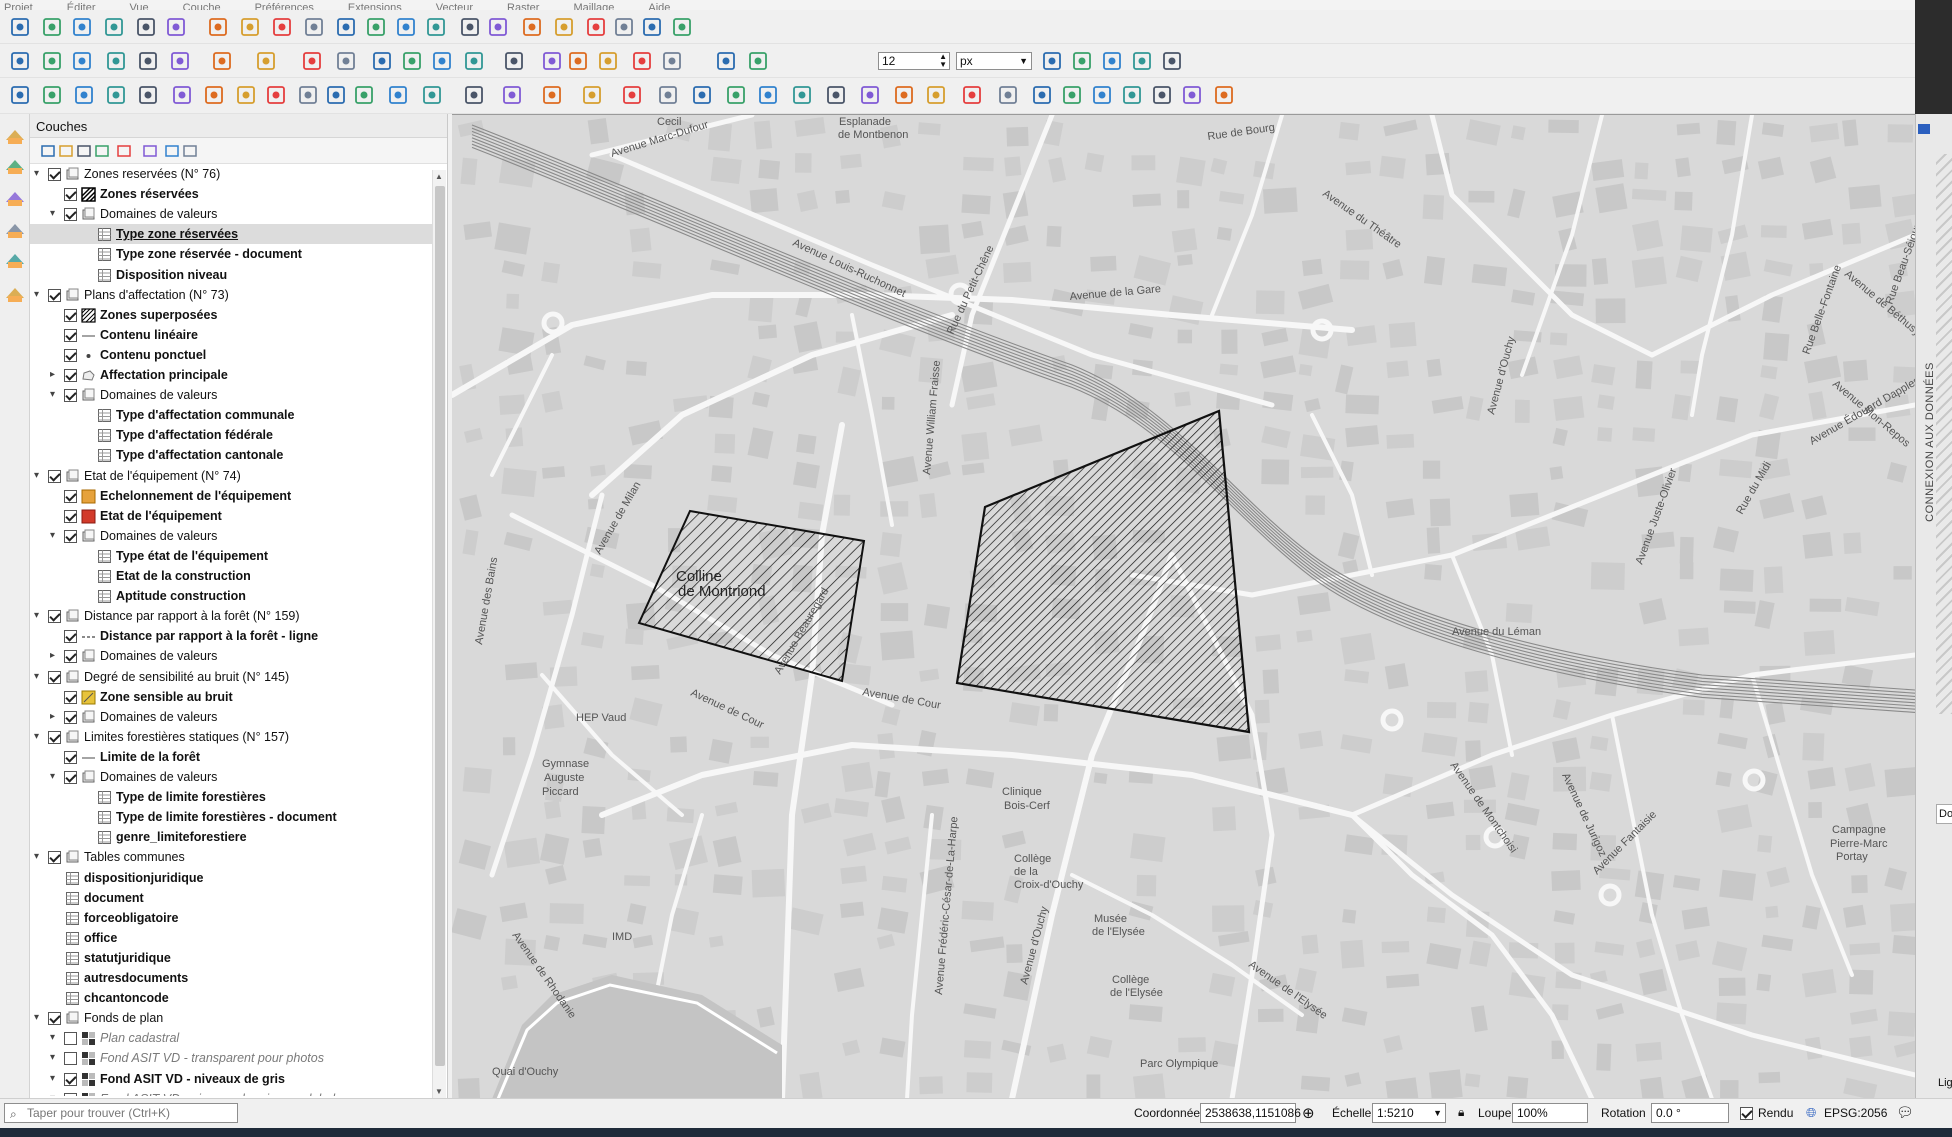  I want to click on add-group-icon, so click(66, 151).